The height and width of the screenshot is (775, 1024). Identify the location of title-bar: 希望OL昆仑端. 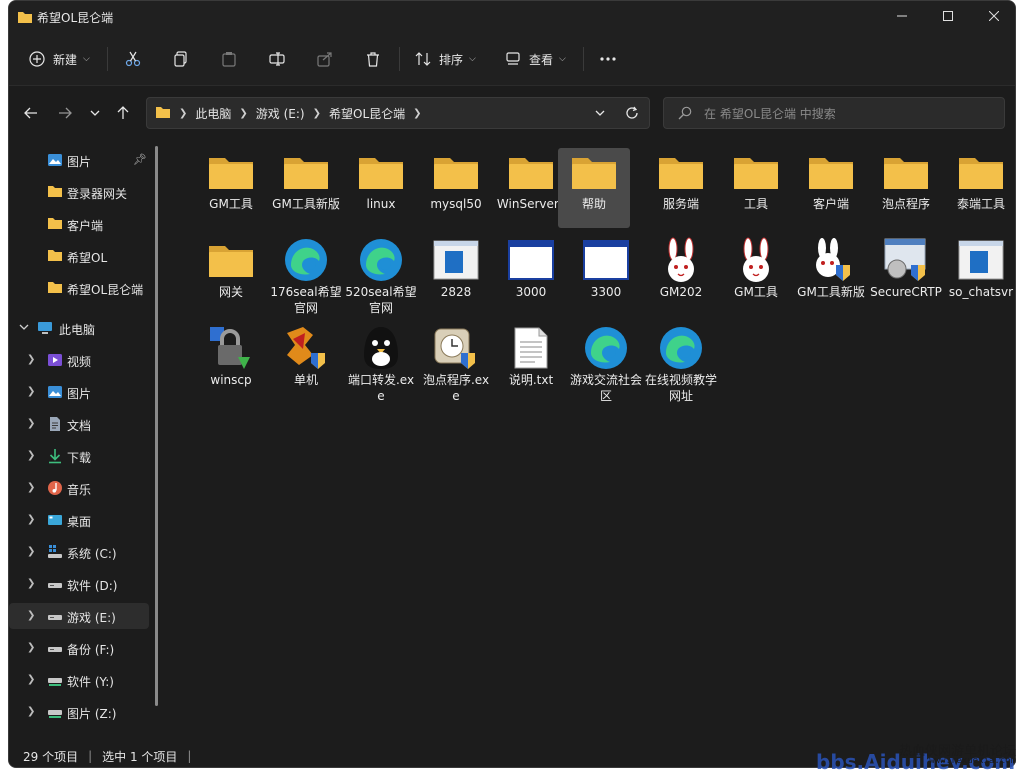
(512, 17).